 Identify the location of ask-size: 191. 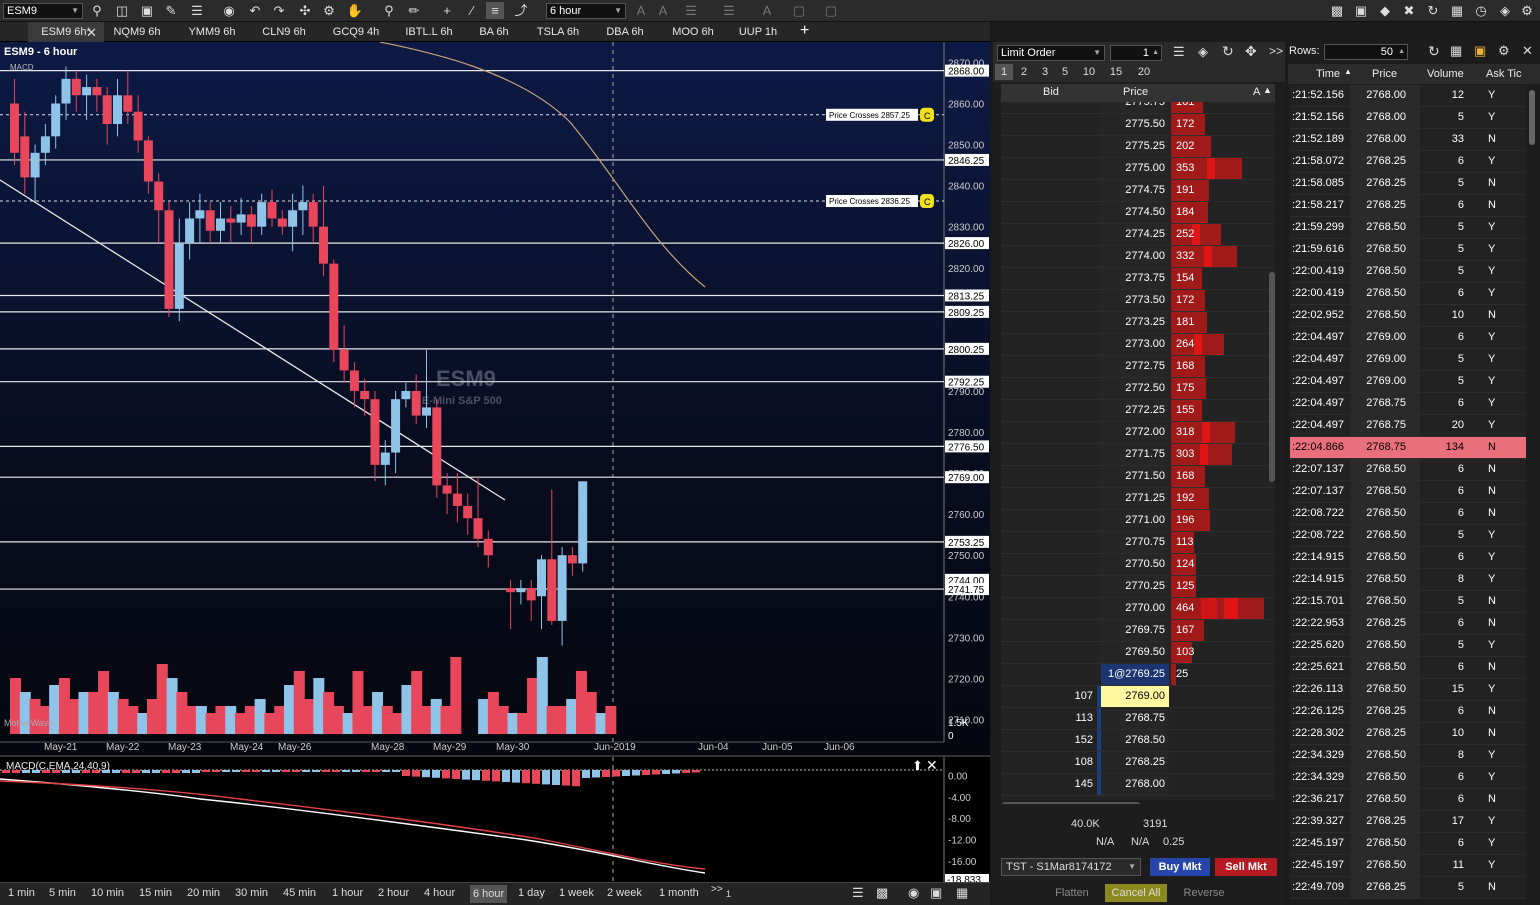
(1223, 190).